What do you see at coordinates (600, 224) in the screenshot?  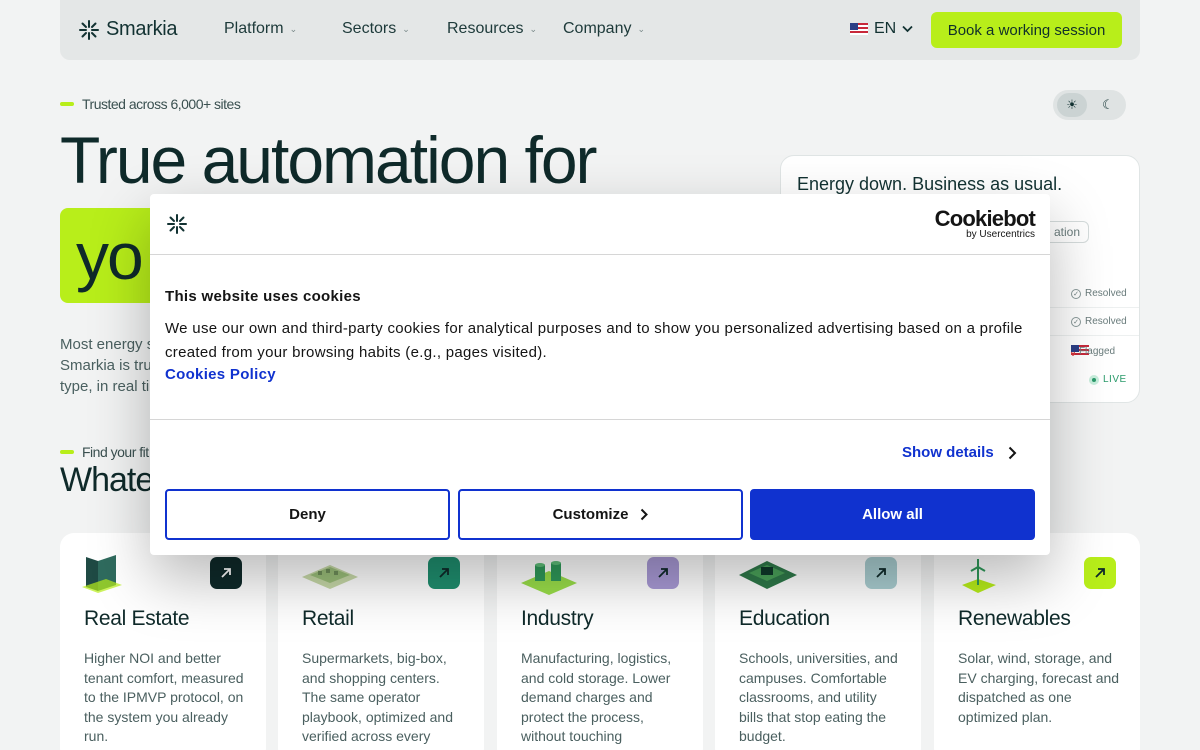 I see `cookie-dialog-header: Cookiebot by Usercentrics` at bounding box center [600, 224].